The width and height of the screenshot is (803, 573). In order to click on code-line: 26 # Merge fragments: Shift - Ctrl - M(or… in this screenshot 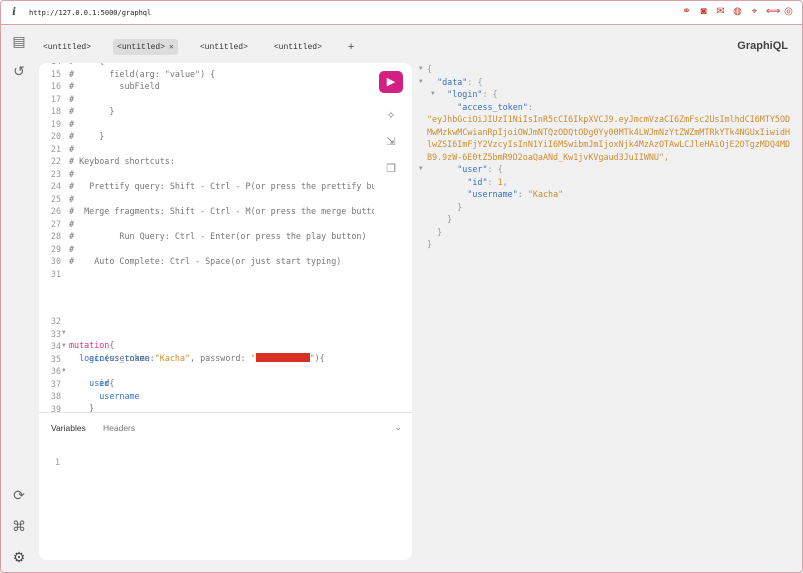, I will do `click(206, 211)`.